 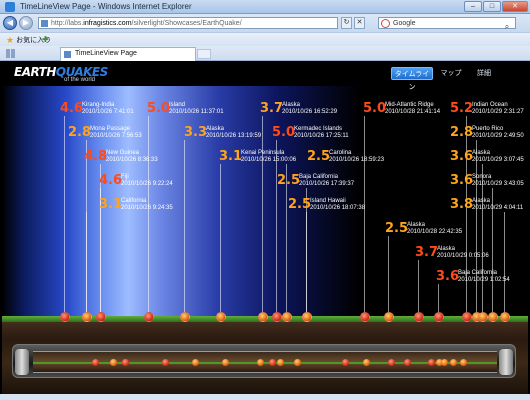 I want to click on quake-time: 2010/10/26 13:19:59, so click(x=234, y=136).